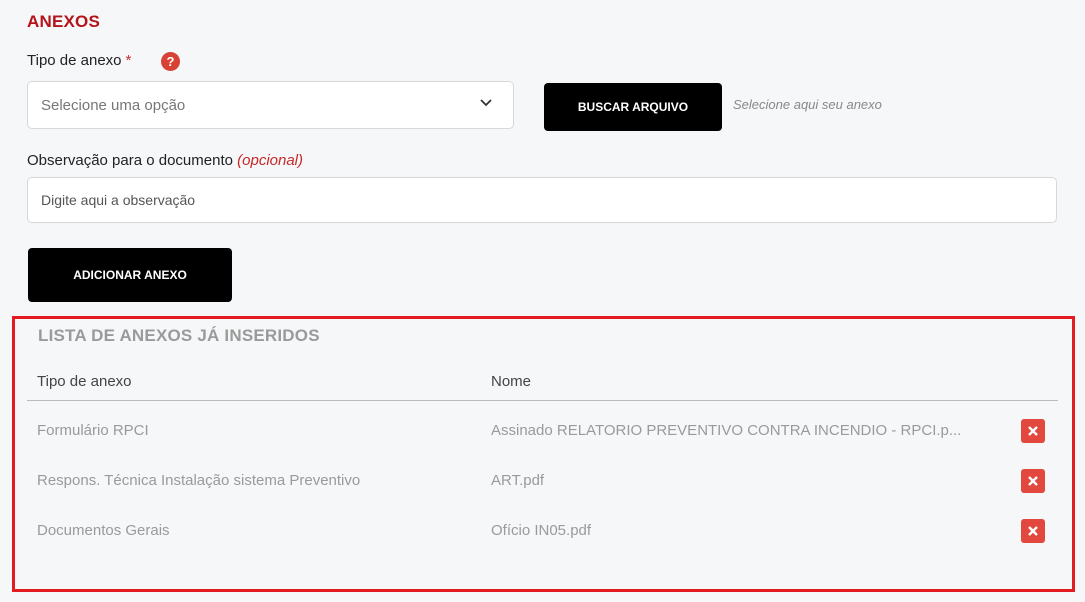 Image resolution: width=1085 pixels, height=602 pixels. I want to click on question-circle-icon: ?, so click(170, 61).